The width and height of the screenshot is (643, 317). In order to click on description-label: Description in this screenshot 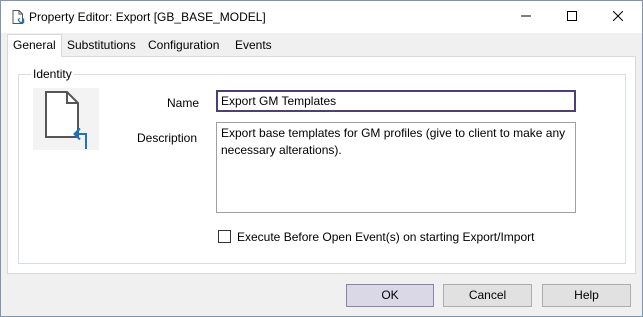, I will do `click(167, 138)`.